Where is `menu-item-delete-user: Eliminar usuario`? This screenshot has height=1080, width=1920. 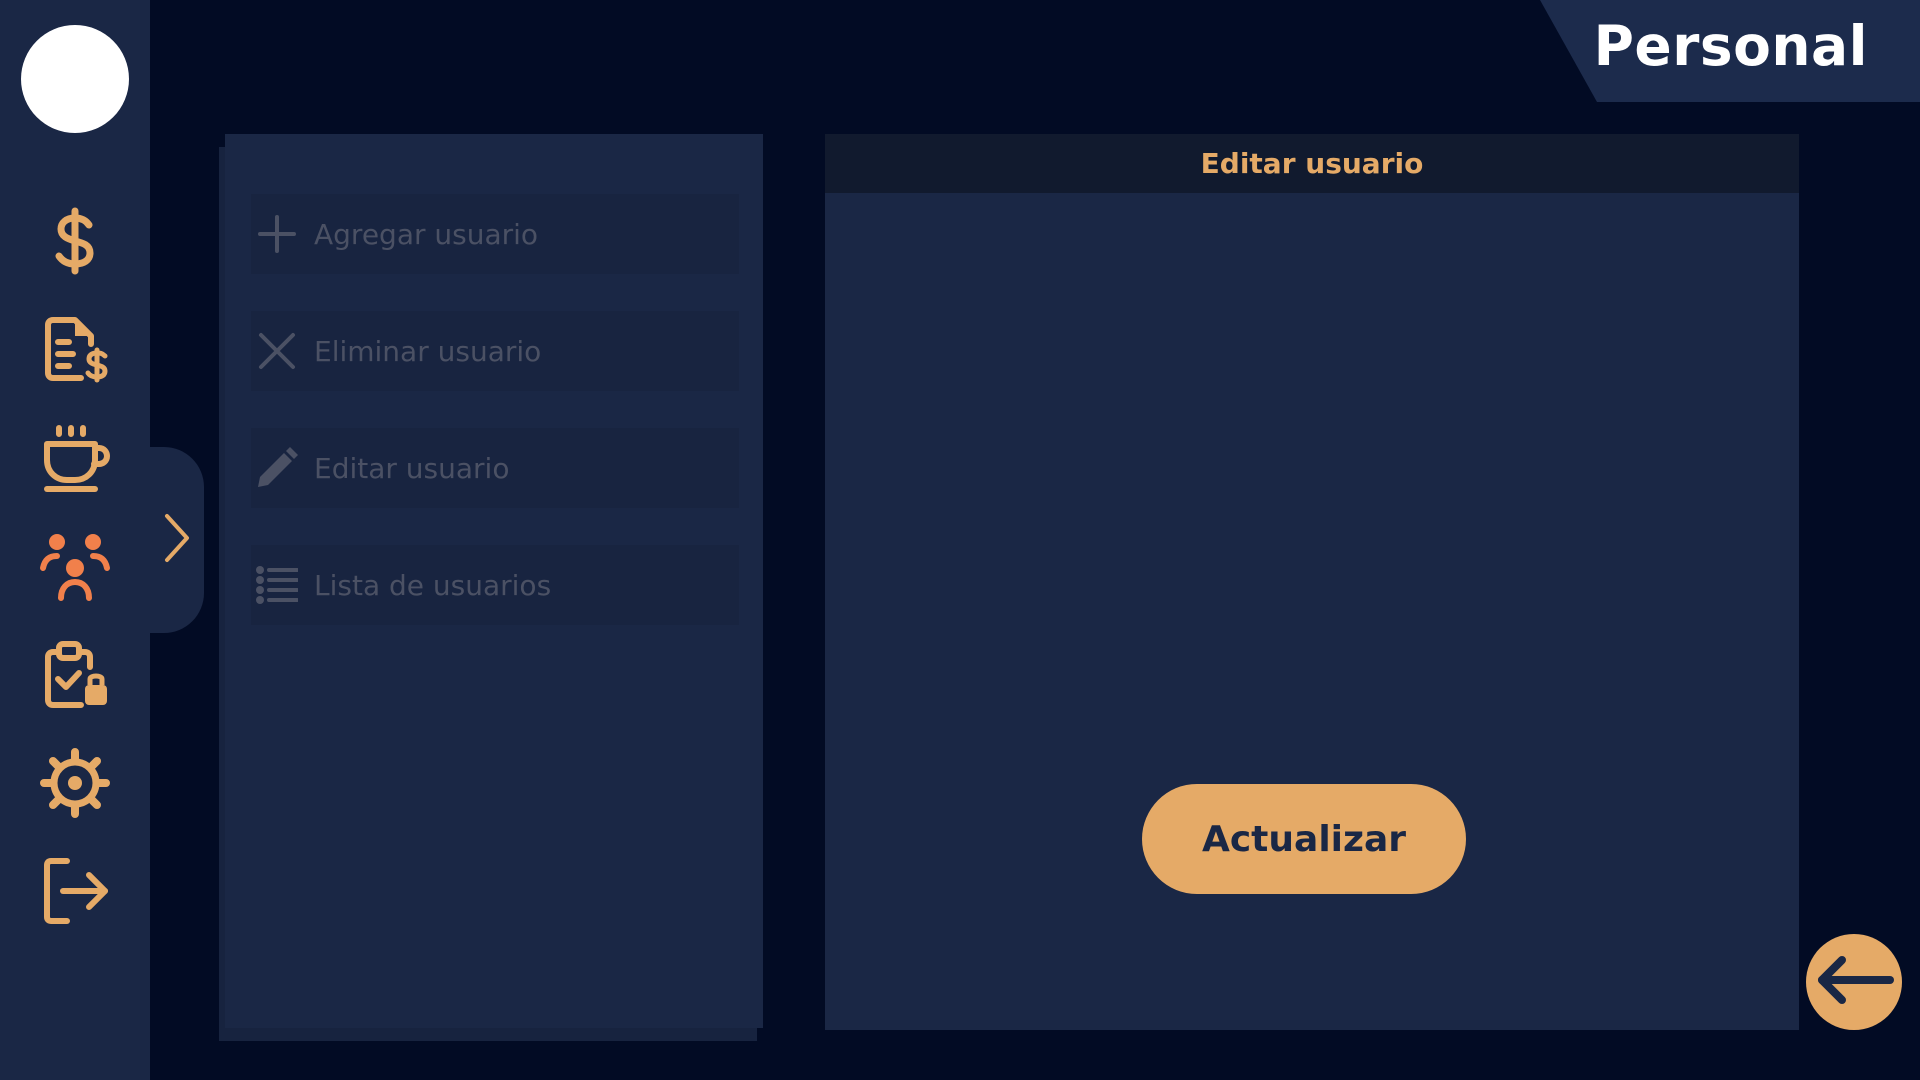 menu-item-delete-user: Eliminar usuario is located at coordinates (495, 351).